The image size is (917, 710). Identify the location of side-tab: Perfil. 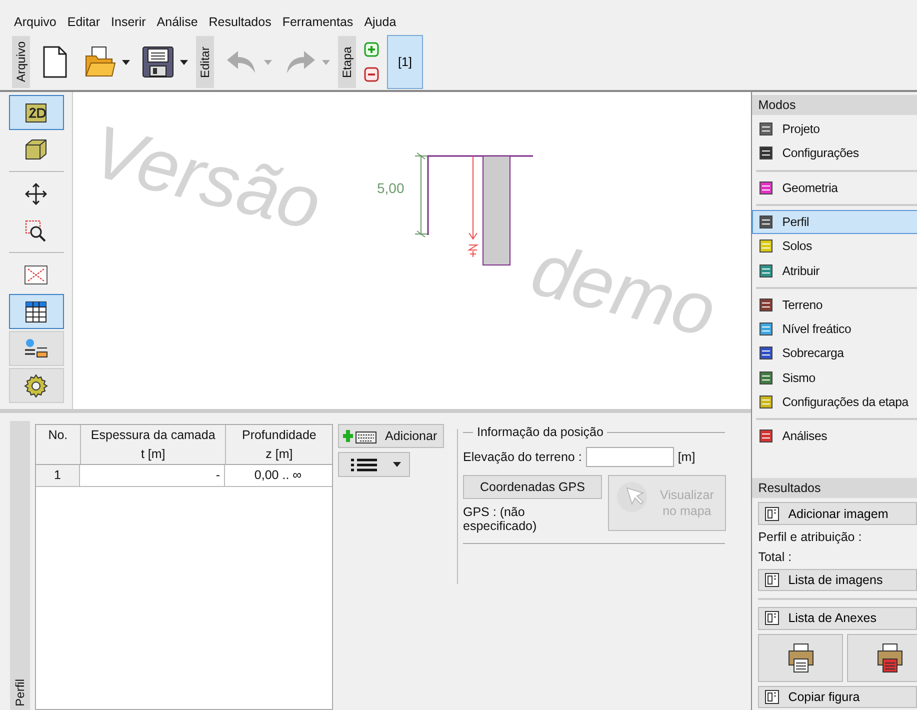
(20, 565).